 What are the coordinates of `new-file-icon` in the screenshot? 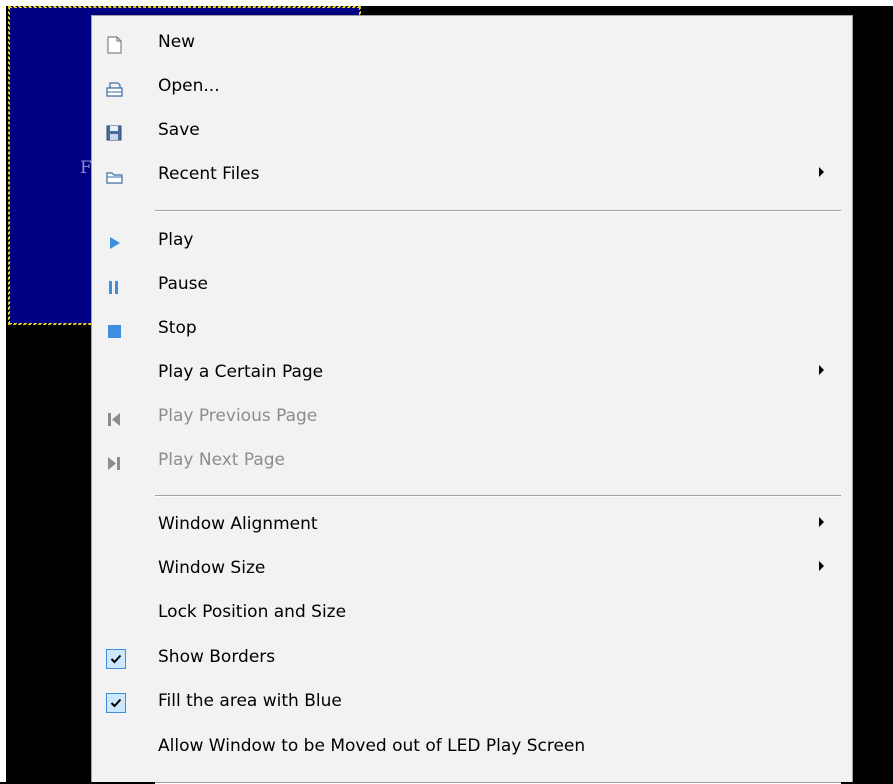 It's located at (114, 45).